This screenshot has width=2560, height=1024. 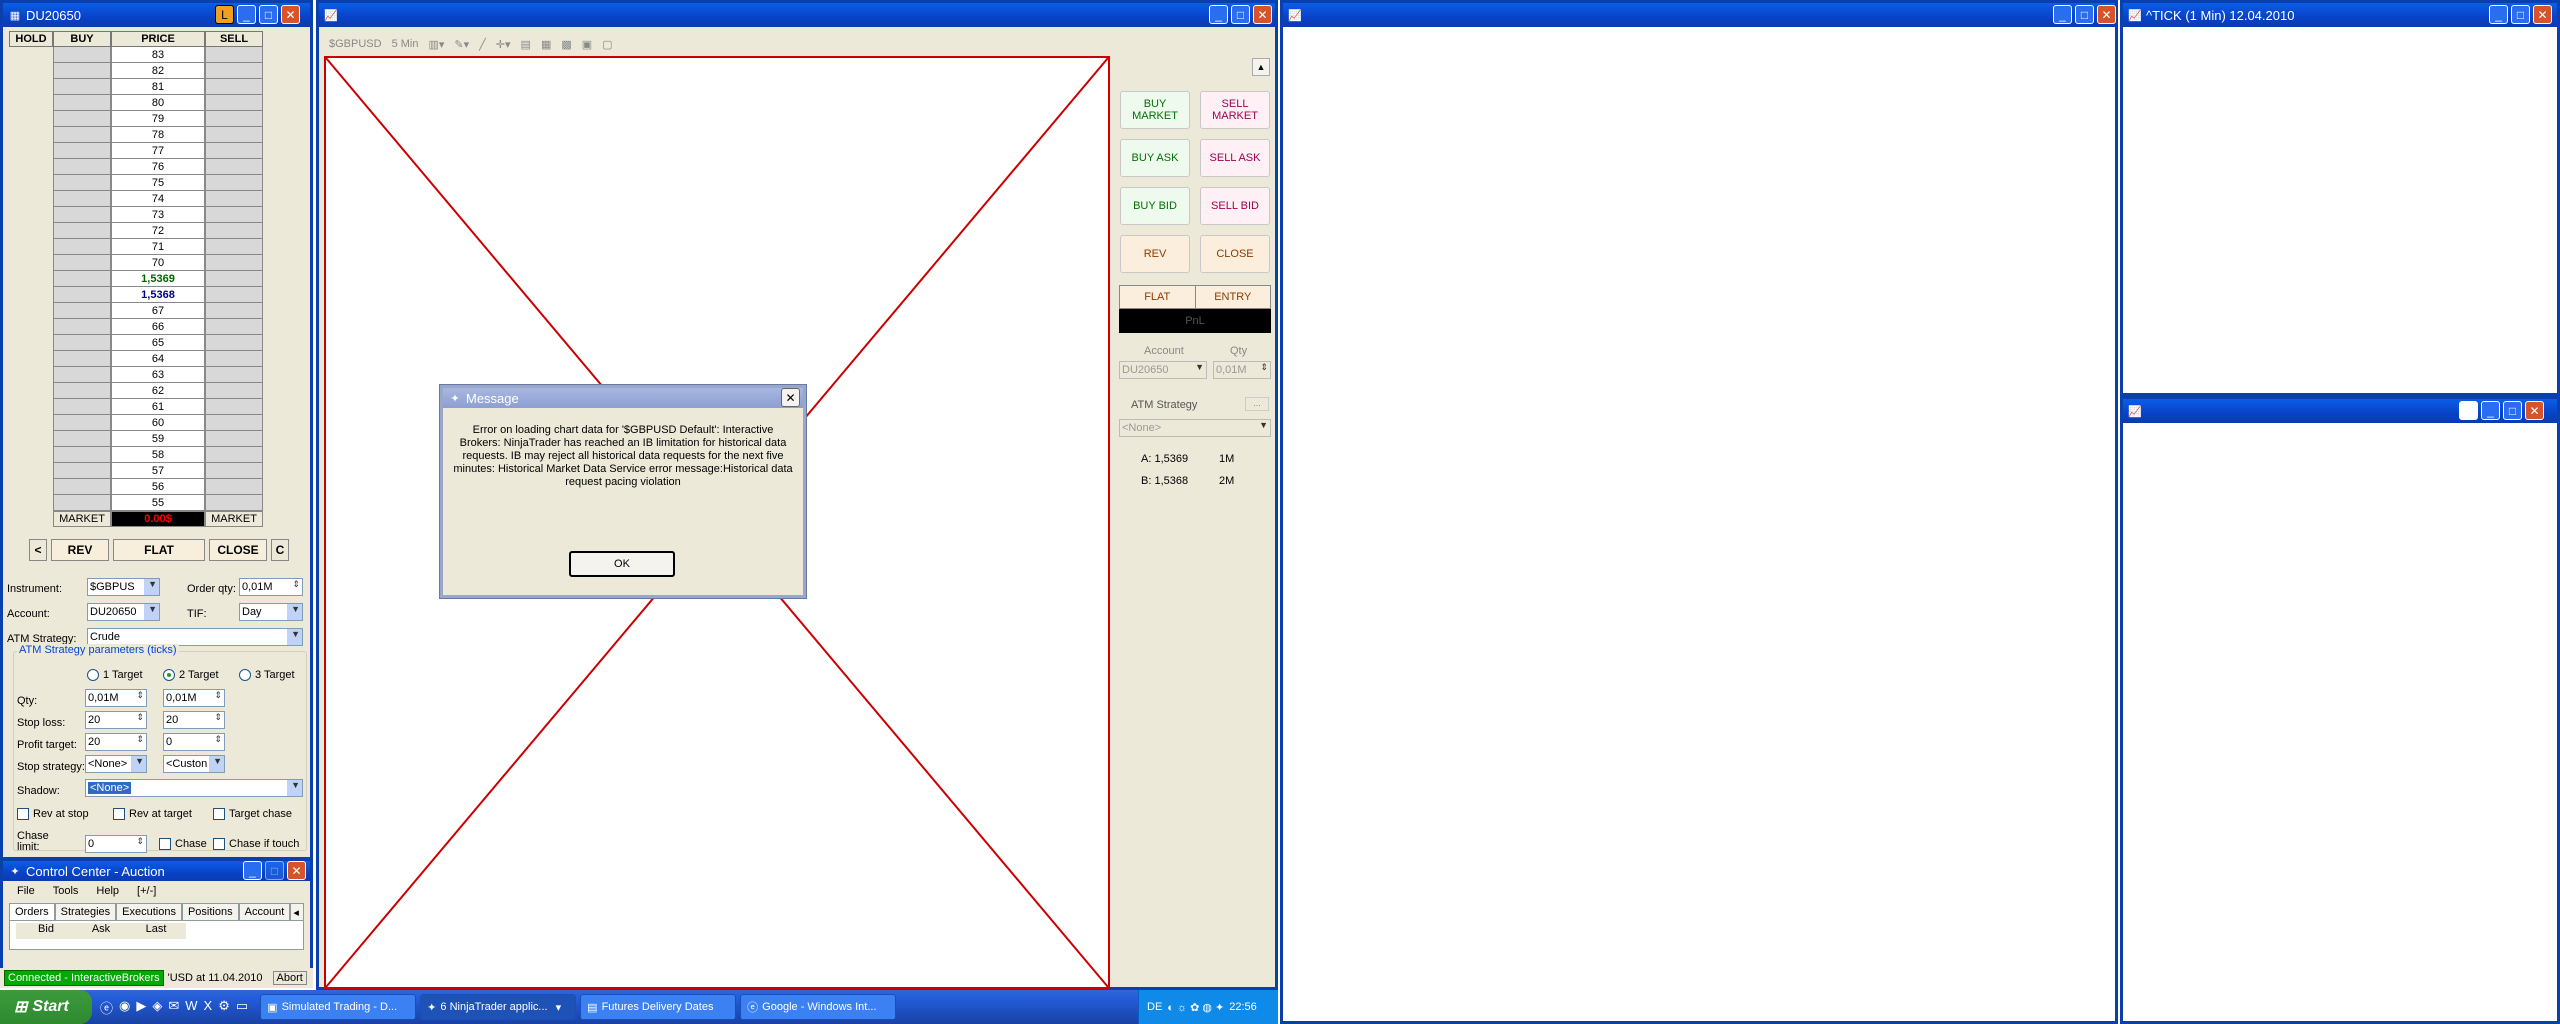 I want to click on tif-select: Day ▼, so click(x=271, y=612).